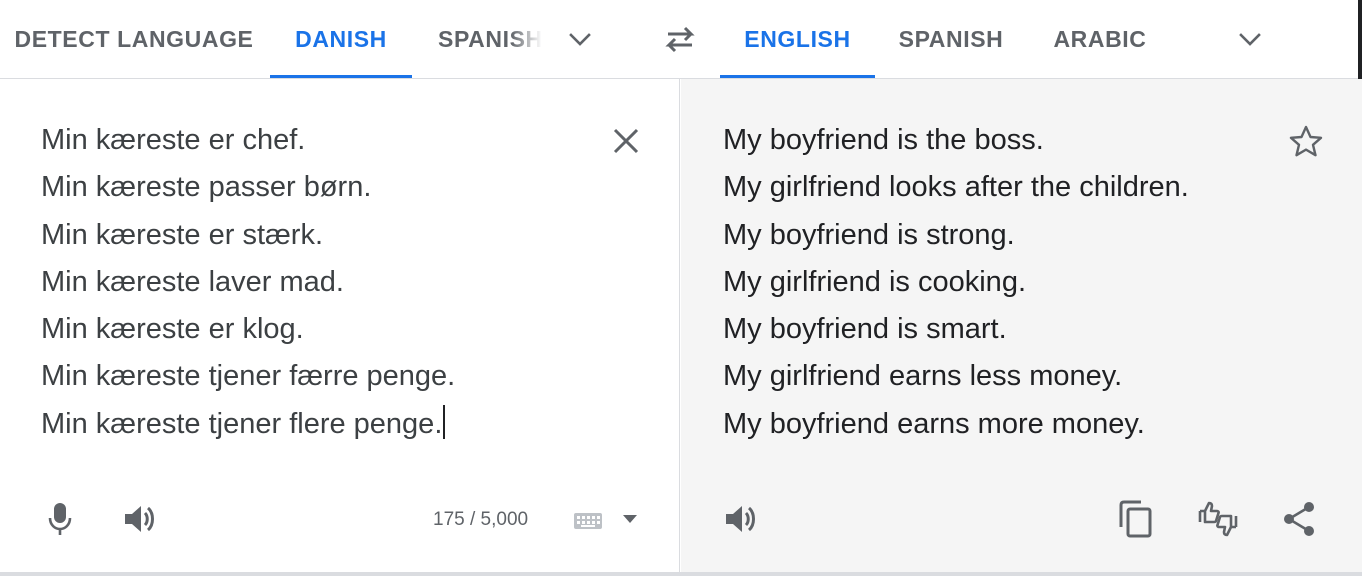  What do you see at coordinates (341, 39) in the screenshot?
I see `tab-source-danish: DANISH` at bounding box center [341, 39].